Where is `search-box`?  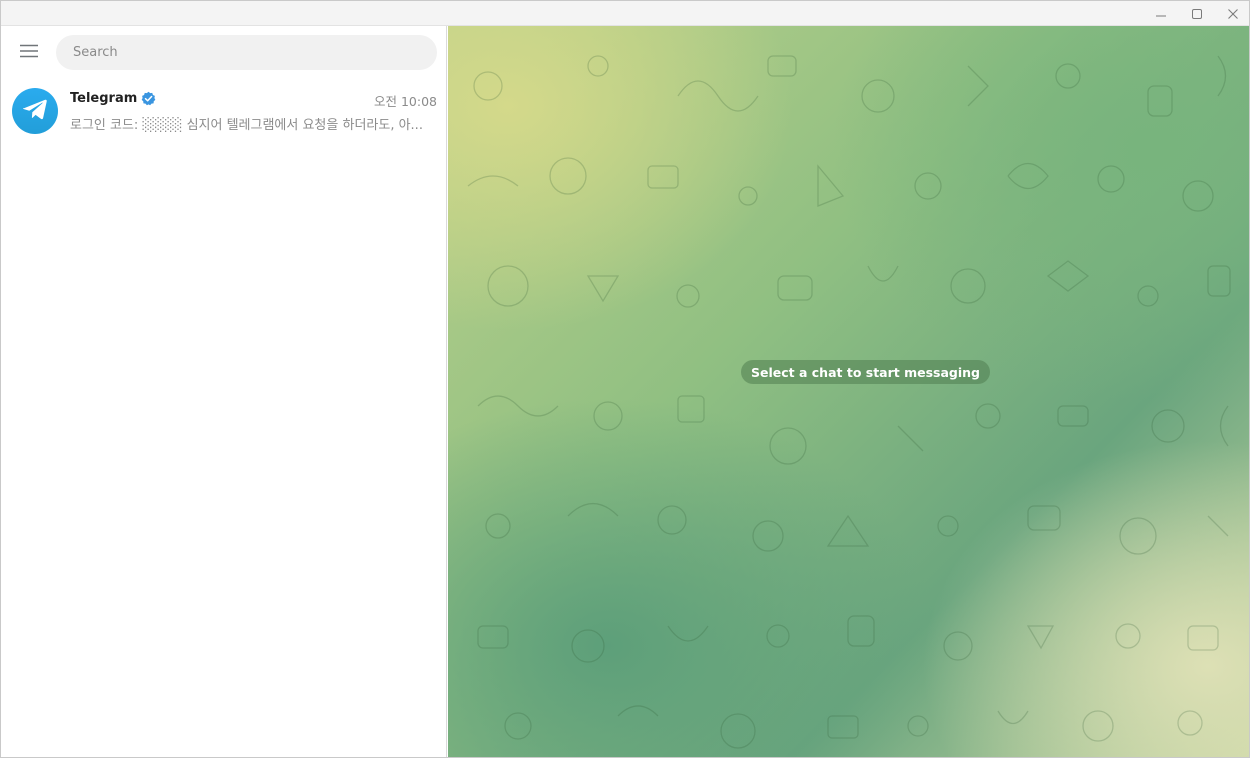 search-box is located at coordinates (246, 52).